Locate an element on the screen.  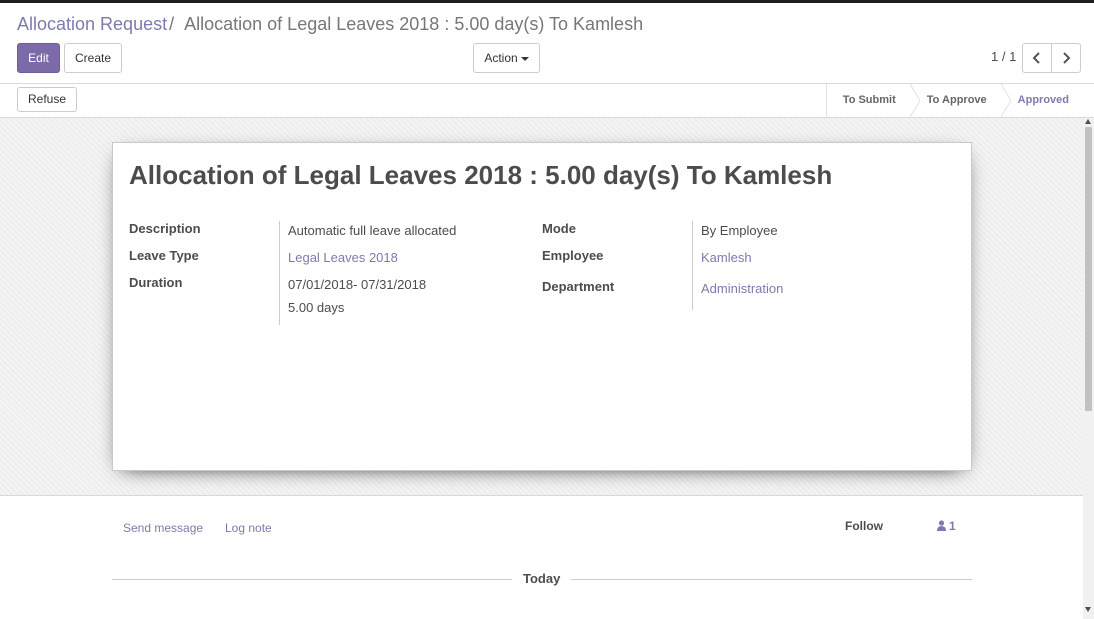
mode-label: Mode is located at coordinates (559, 228).